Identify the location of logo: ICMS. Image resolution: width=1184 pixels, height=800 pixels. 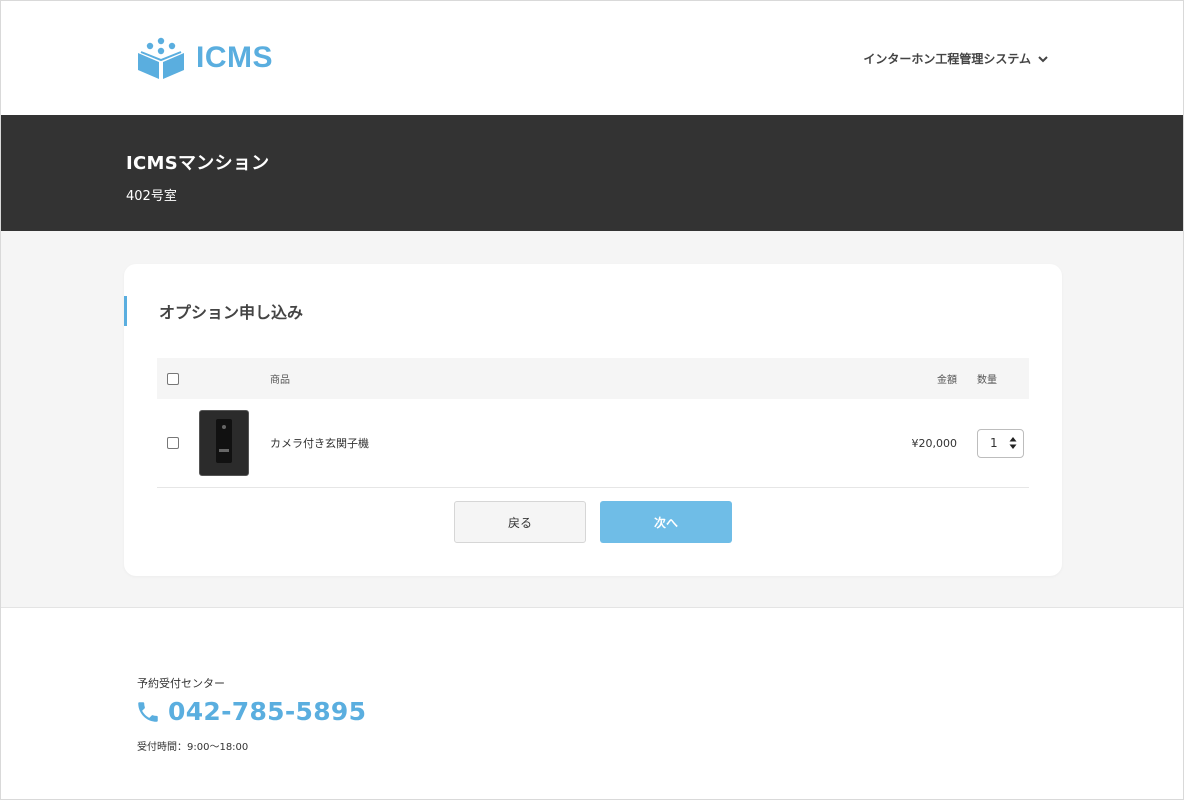
(204, 58).